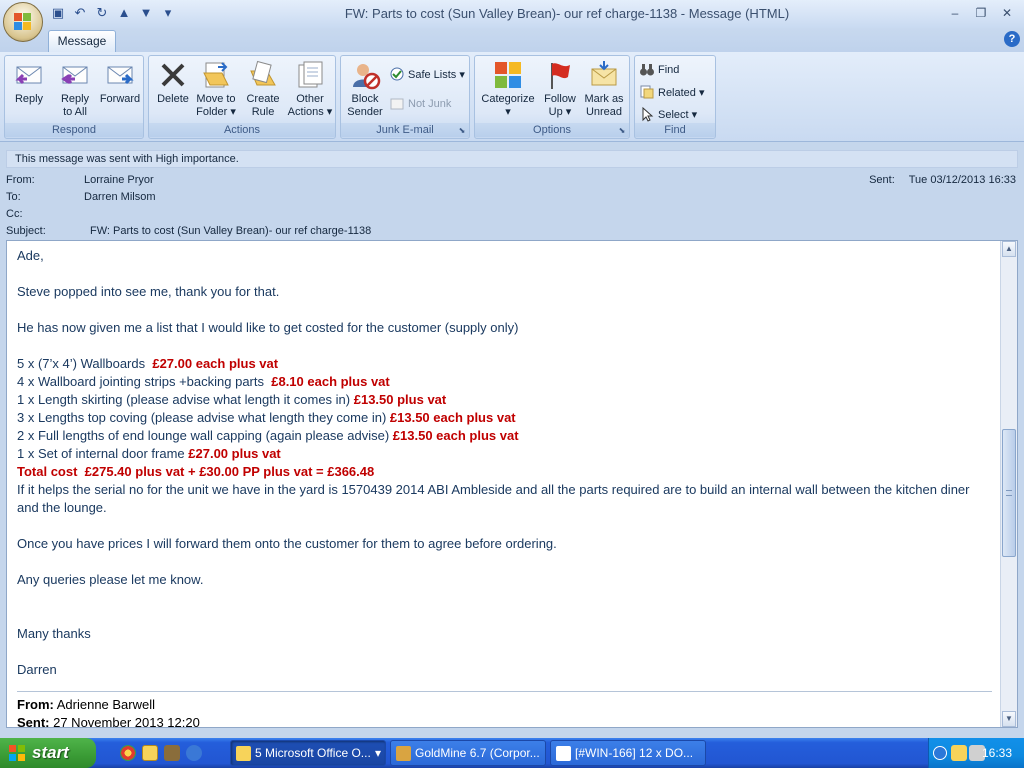 This screenshot has height=768, width=1024. Describe the element at coordinates (955, 13) in the screenshot. I see `minimize-icon: ‒` at that location.